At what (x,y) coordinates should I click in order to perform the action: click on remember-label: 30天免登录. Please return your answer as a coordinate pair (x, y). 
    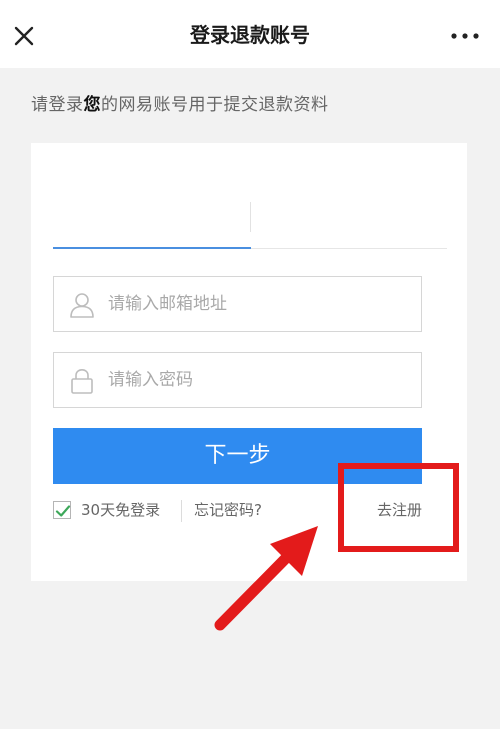
    Looking at the image, I should click on (121, 510).